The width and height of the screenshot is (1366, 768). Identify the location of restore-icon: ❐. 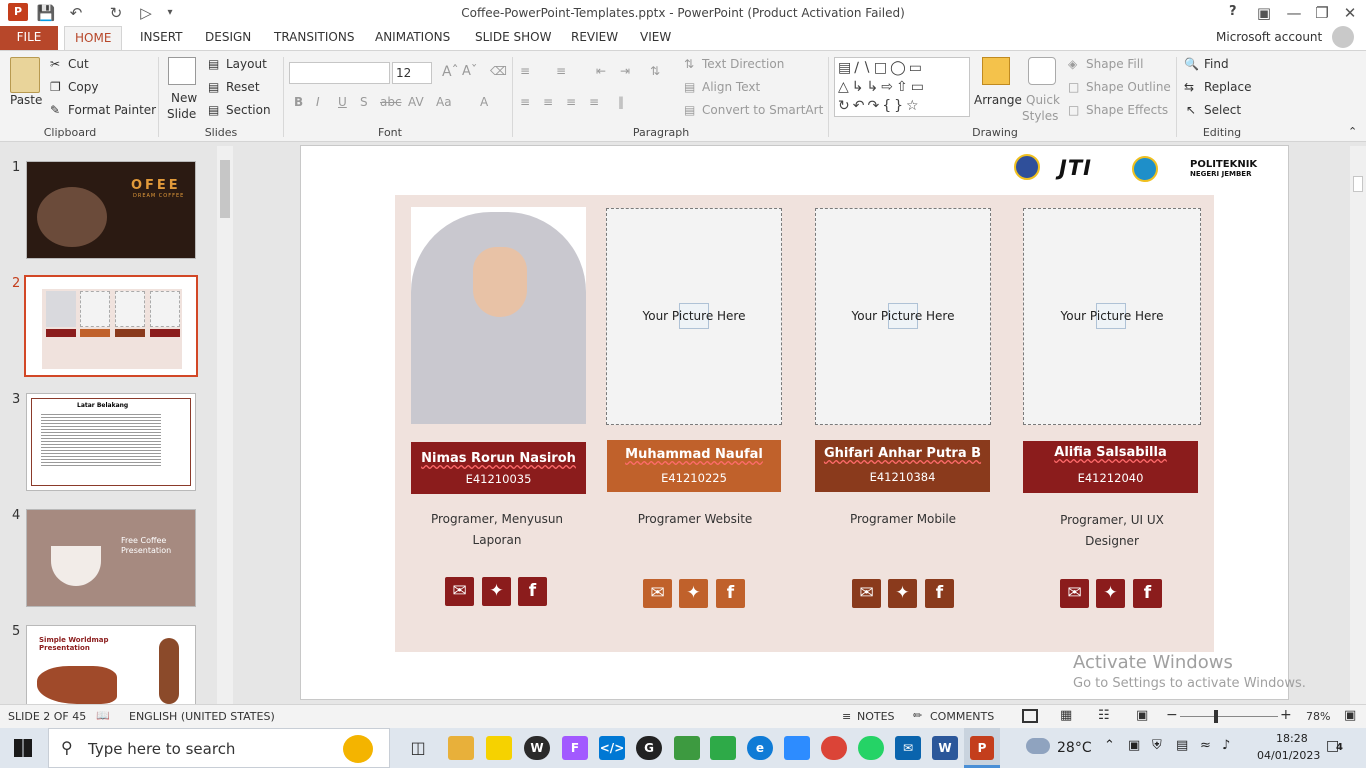
(1322, 13).